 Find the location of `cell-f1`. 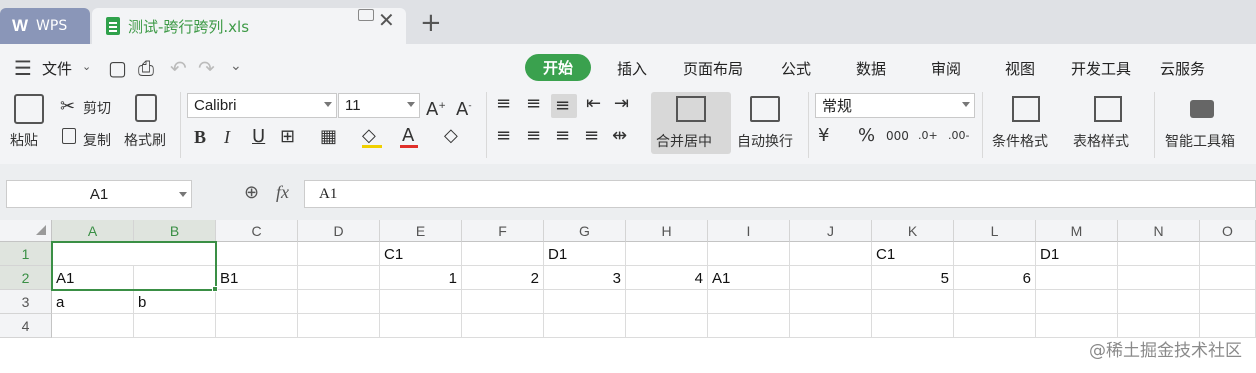

cell-f1 is located at coordinates (503, 254).